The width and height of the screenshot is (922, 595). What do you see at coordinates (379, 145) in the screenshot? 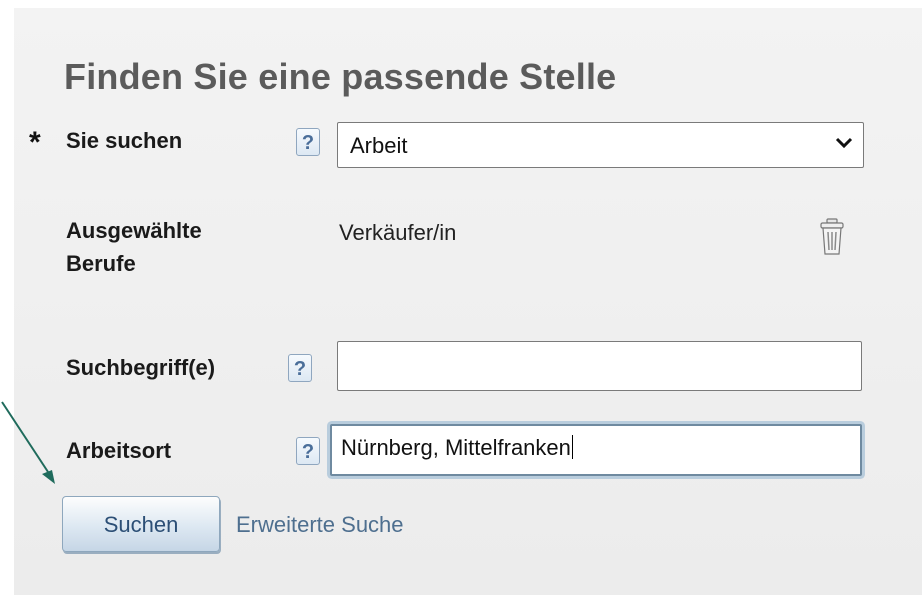
I see `search-type-value: Arbeit` at bounding box center [379, 145].